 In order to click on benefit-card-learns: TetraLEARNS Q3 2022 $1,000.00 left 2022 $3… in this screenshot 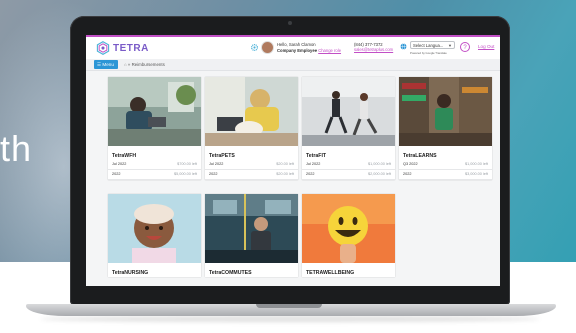, I will do `click(445, 128)`.